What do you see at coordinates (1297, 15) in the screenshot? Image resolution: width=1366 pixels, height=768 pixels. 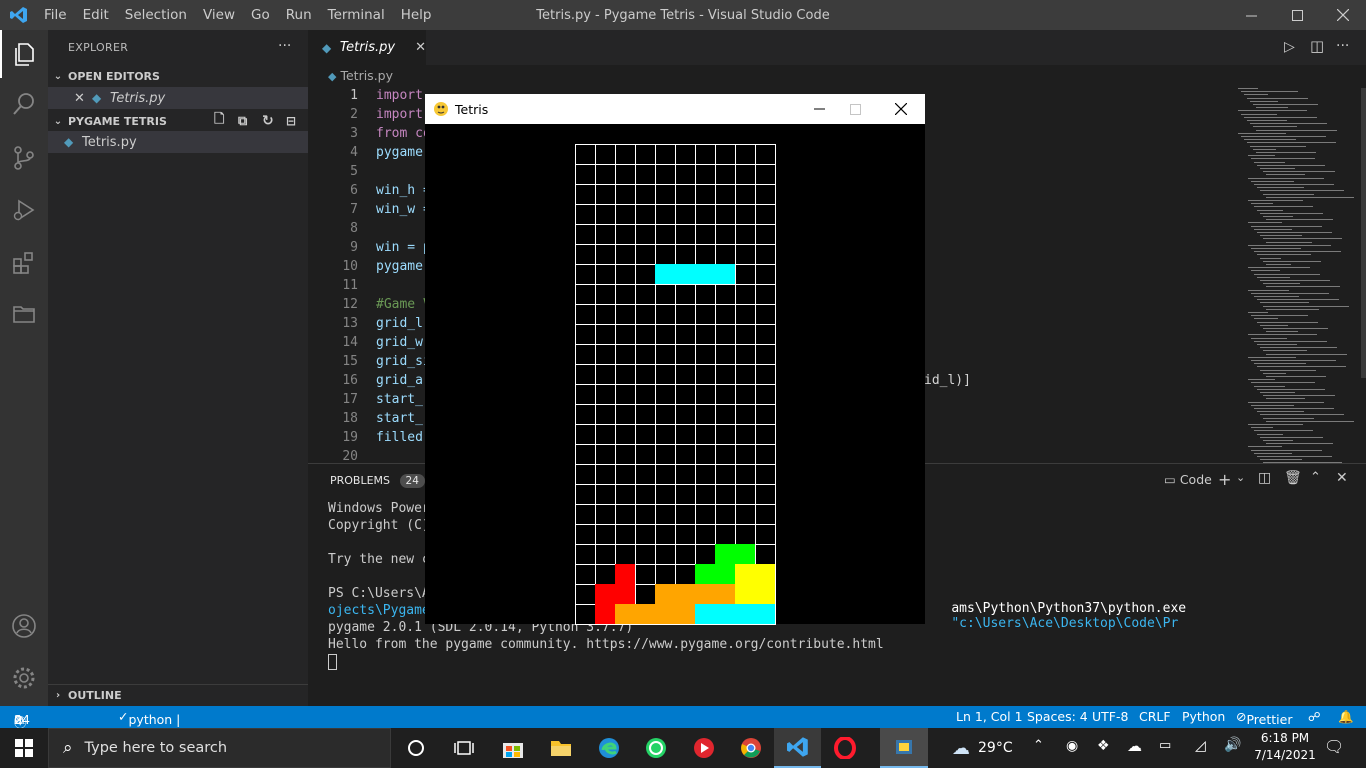 I see `maximize-button` at bounding box center [1297, 15].